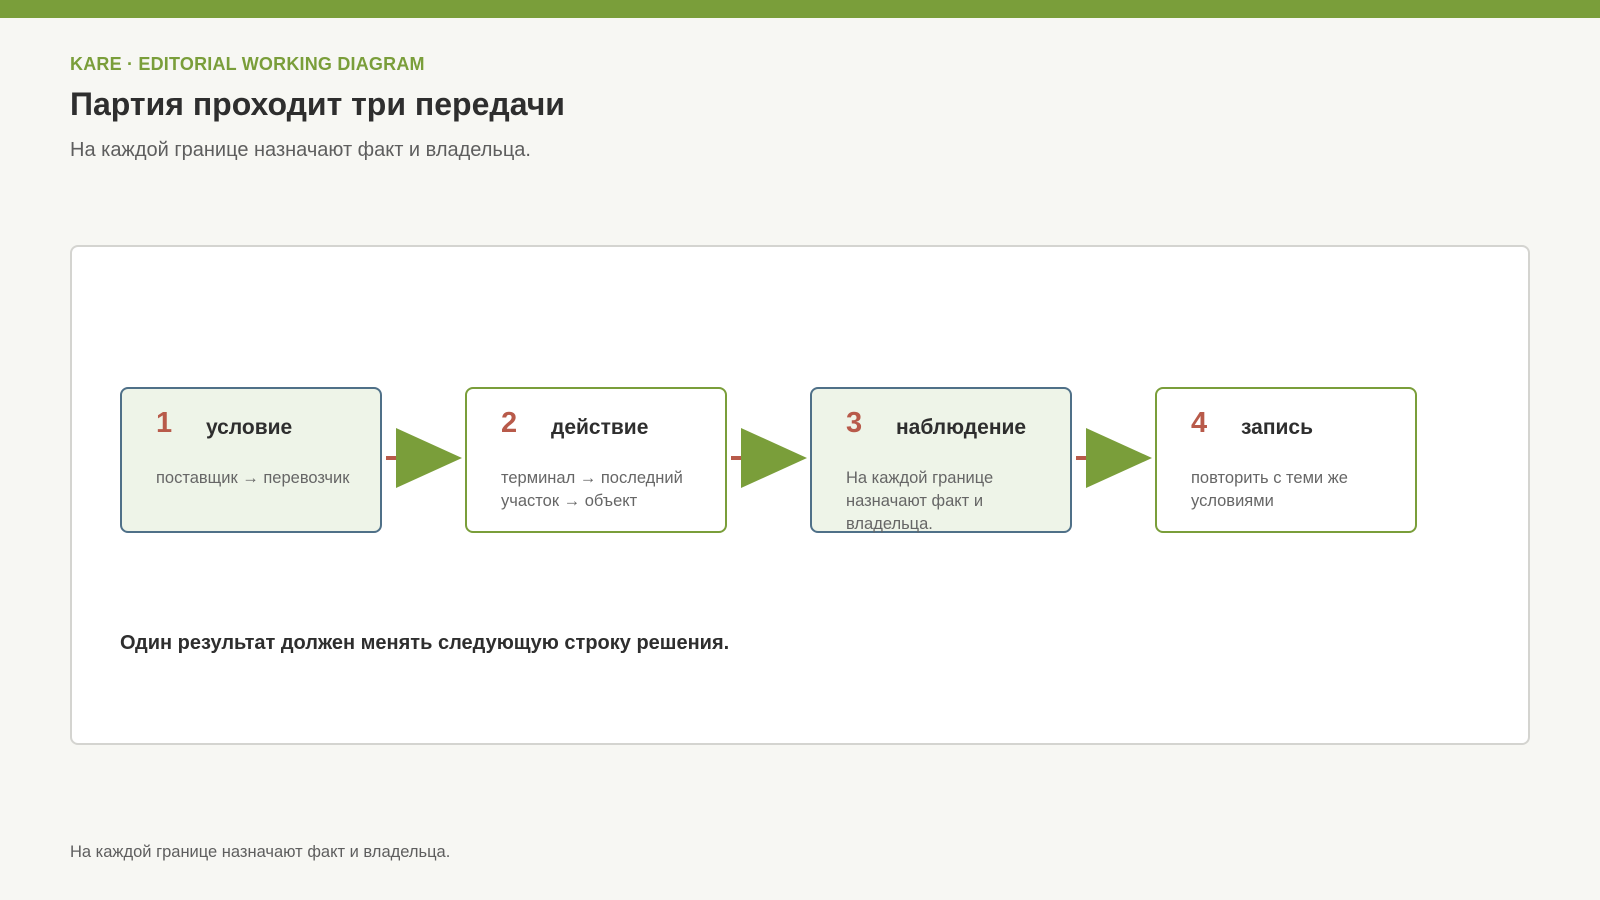 This screenshot has height=900, width=1600. I want to click on page-title: Партия проходит три передачи, so click(317, 104).